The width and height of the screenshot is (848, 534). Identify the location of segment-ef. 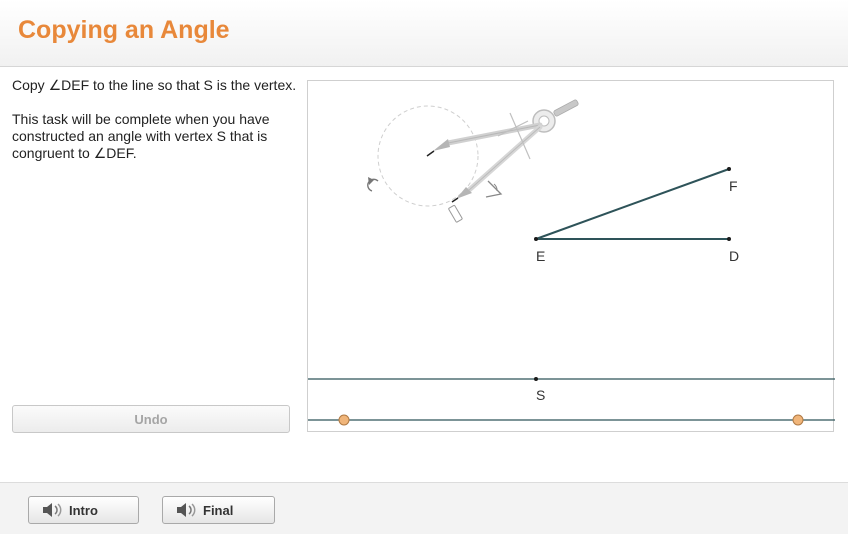
(632, 204).